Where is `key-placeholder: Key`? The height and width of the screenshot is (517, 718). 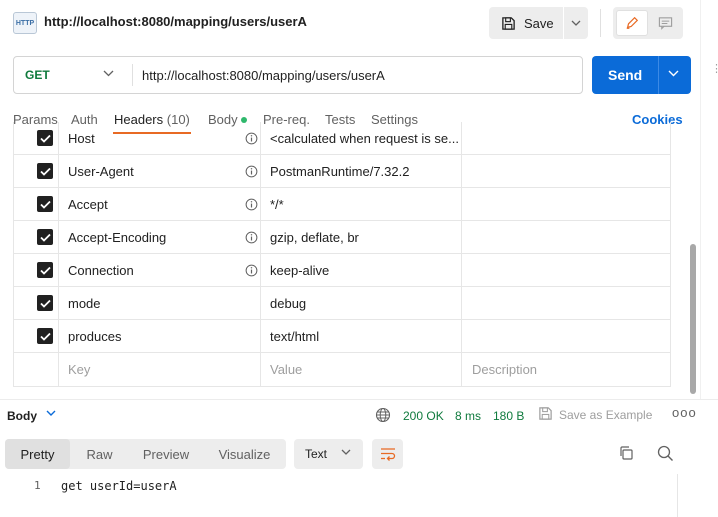 key-placeholder: Key is located at coordinates (79, 369).